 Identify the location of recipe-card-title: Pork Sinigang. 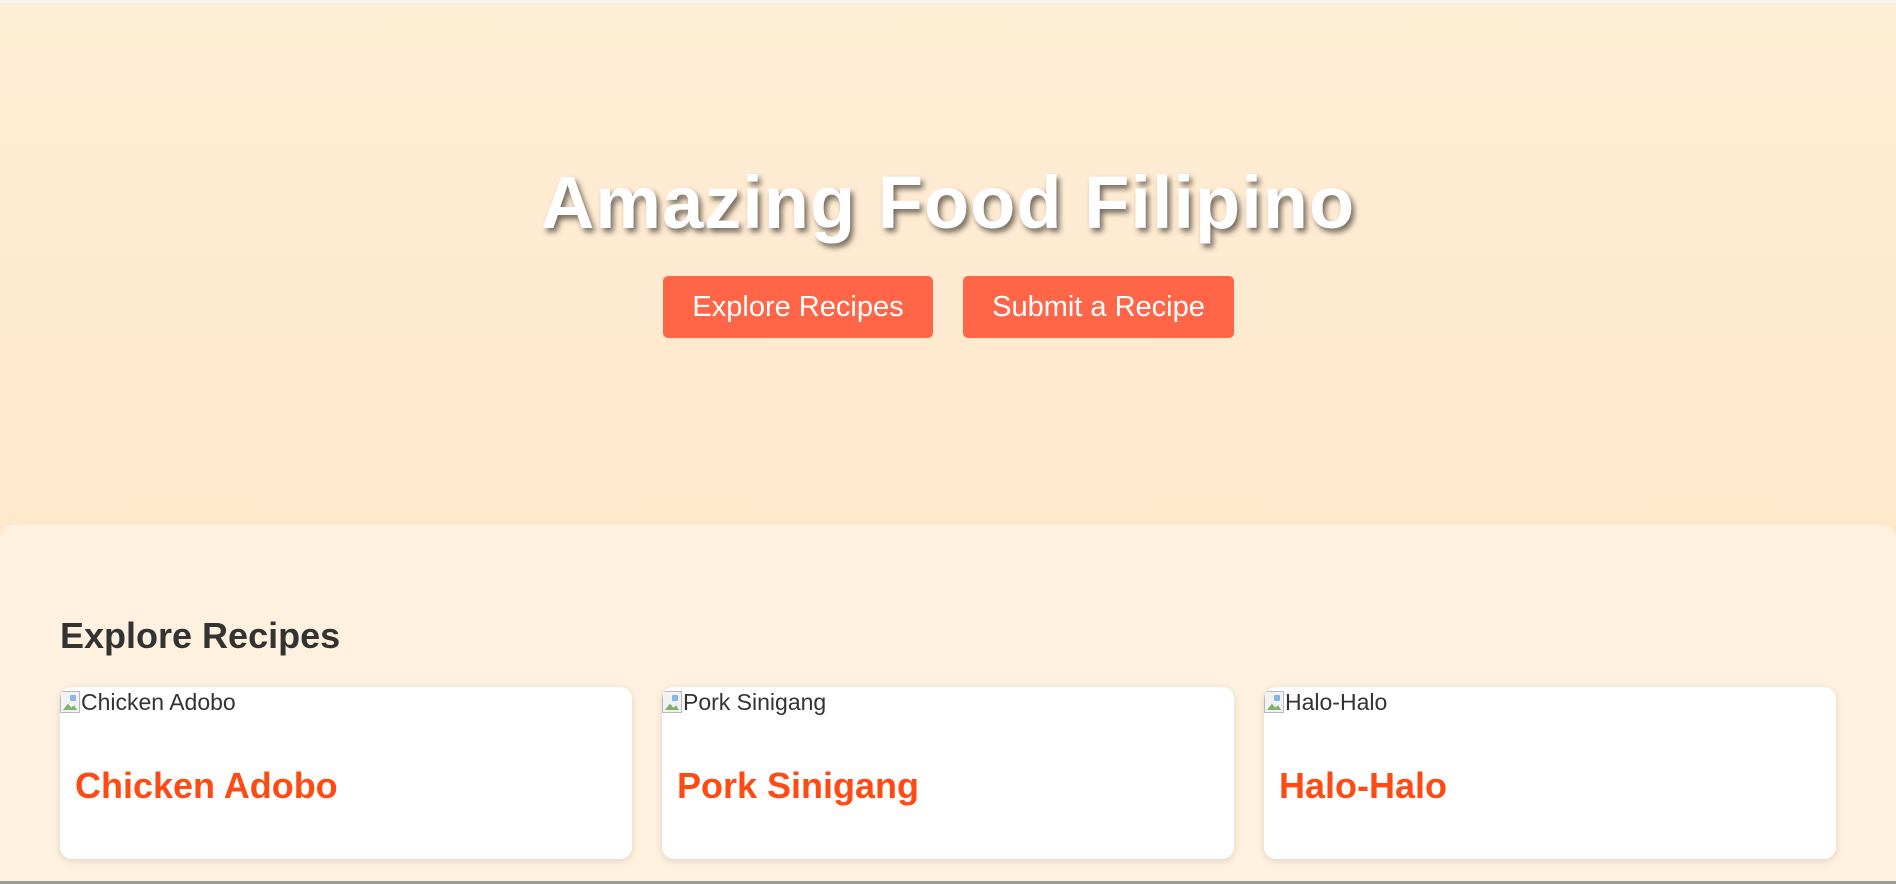
(798, 786).